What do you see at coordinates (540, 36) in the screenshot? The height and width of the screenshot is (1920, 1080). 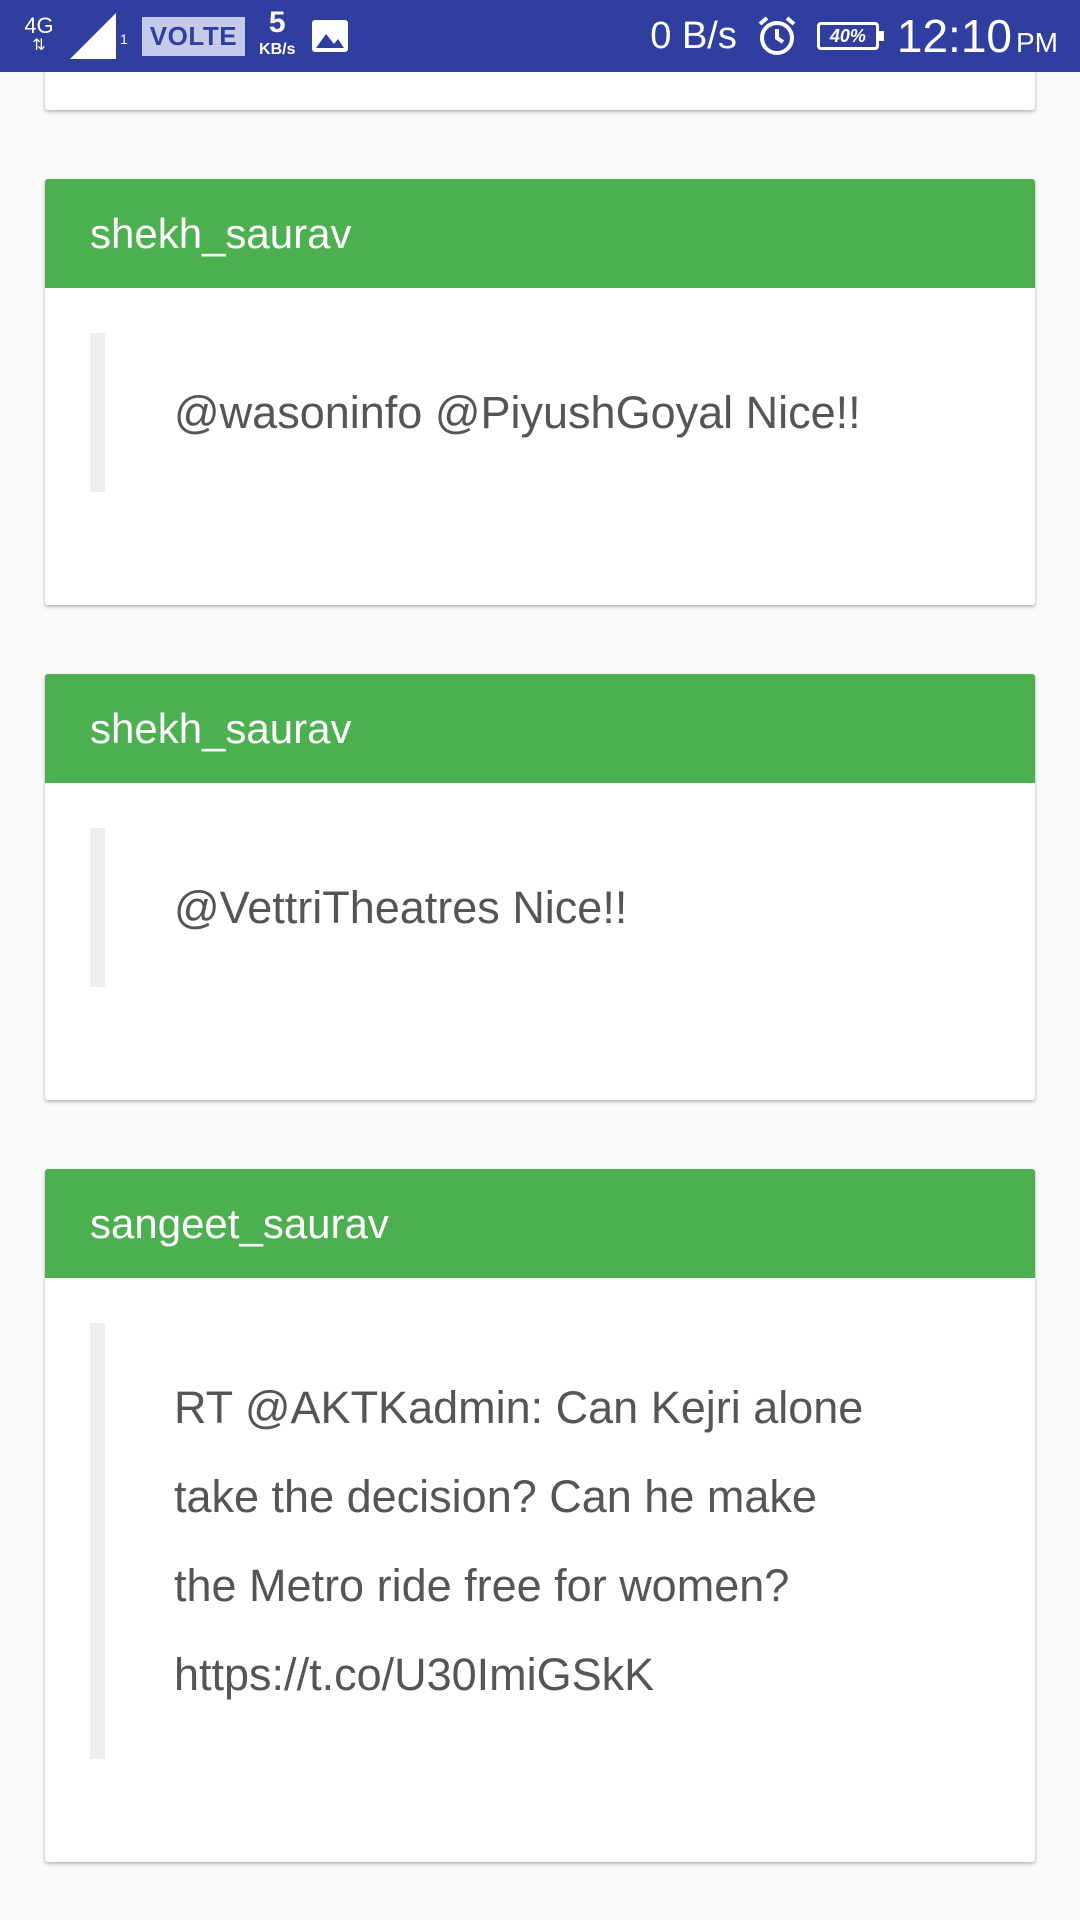 I see `status-bar: 4G ⇅ 1 VOLTE 5 KB/s 0 B/s 40% 12:10 PM` at bounding box center [540, 36].